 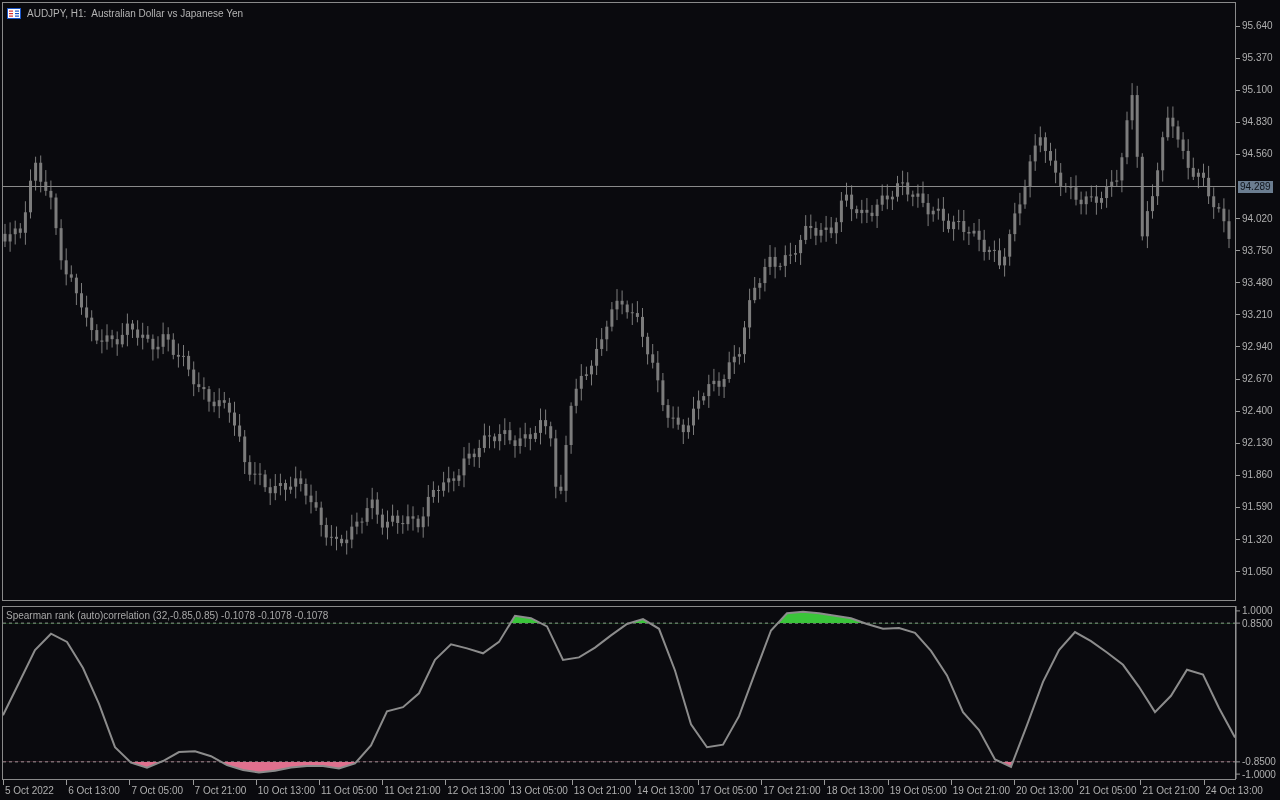 What do you see at coordinates (1254, 411) in the screenshot?
I see `price-label: 92.400` at bounding box center [1254, 411].